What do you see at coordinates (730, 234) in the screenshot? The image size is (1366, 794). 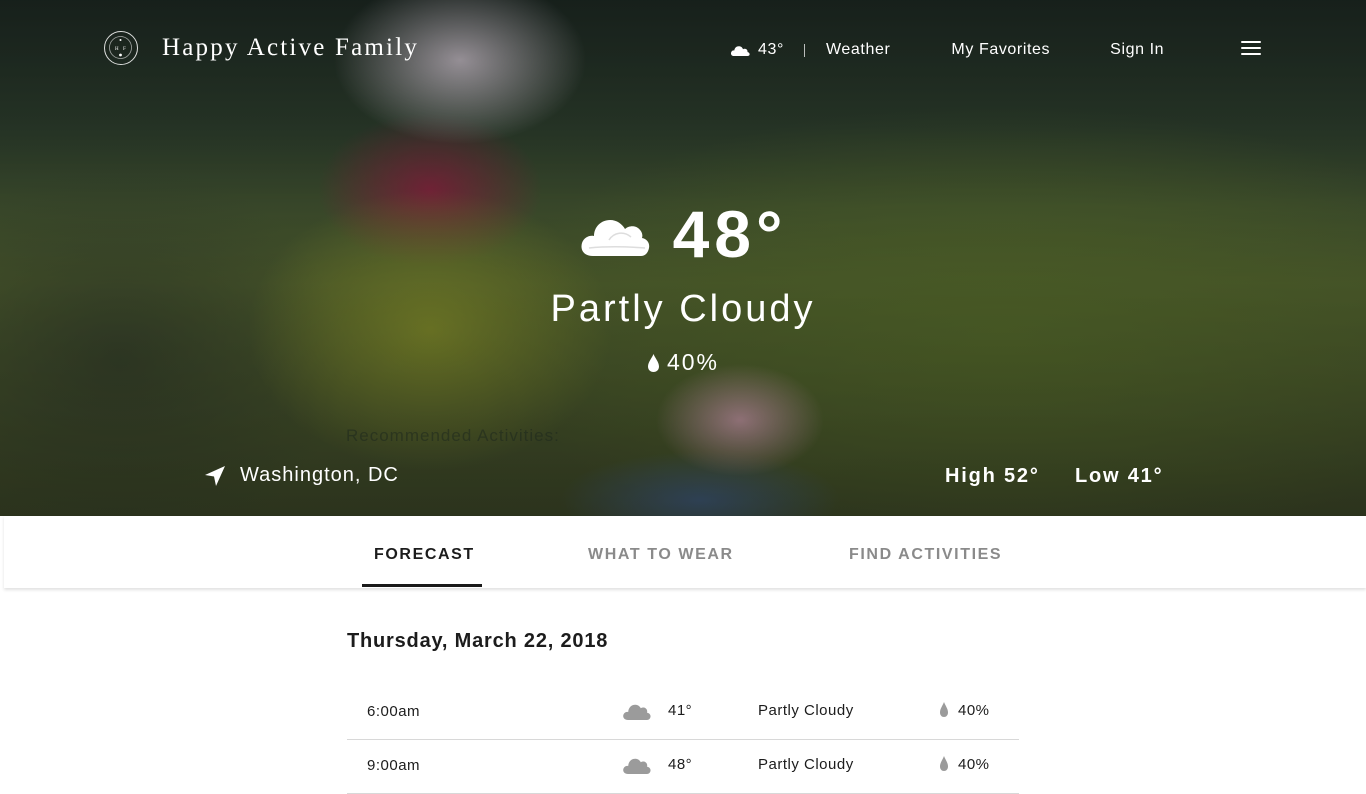 I see `current-temperature: 48°` at bounding box center [730, 234].